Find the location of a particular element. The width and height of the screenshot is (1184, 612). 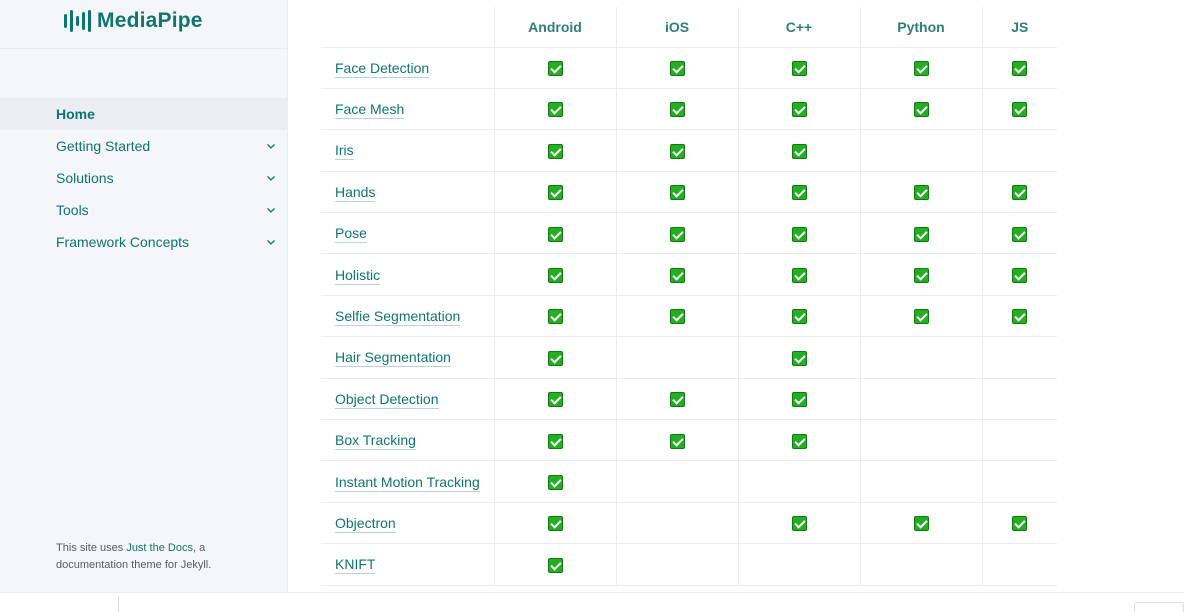

solution-cell: Instant Motion Tracking is located at coordinates (408, 481).